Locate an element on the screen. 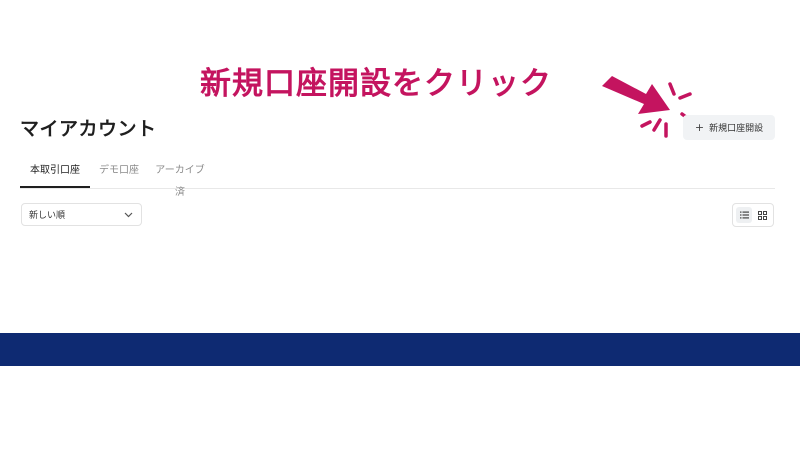  new-account-button: + 新規口座開設 is located at coordinates (729, 127).